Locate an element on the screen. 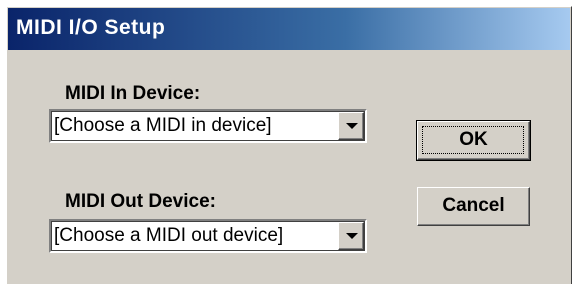  midi-in-label: MIDI In Device: is located at coordinates (133, 93).